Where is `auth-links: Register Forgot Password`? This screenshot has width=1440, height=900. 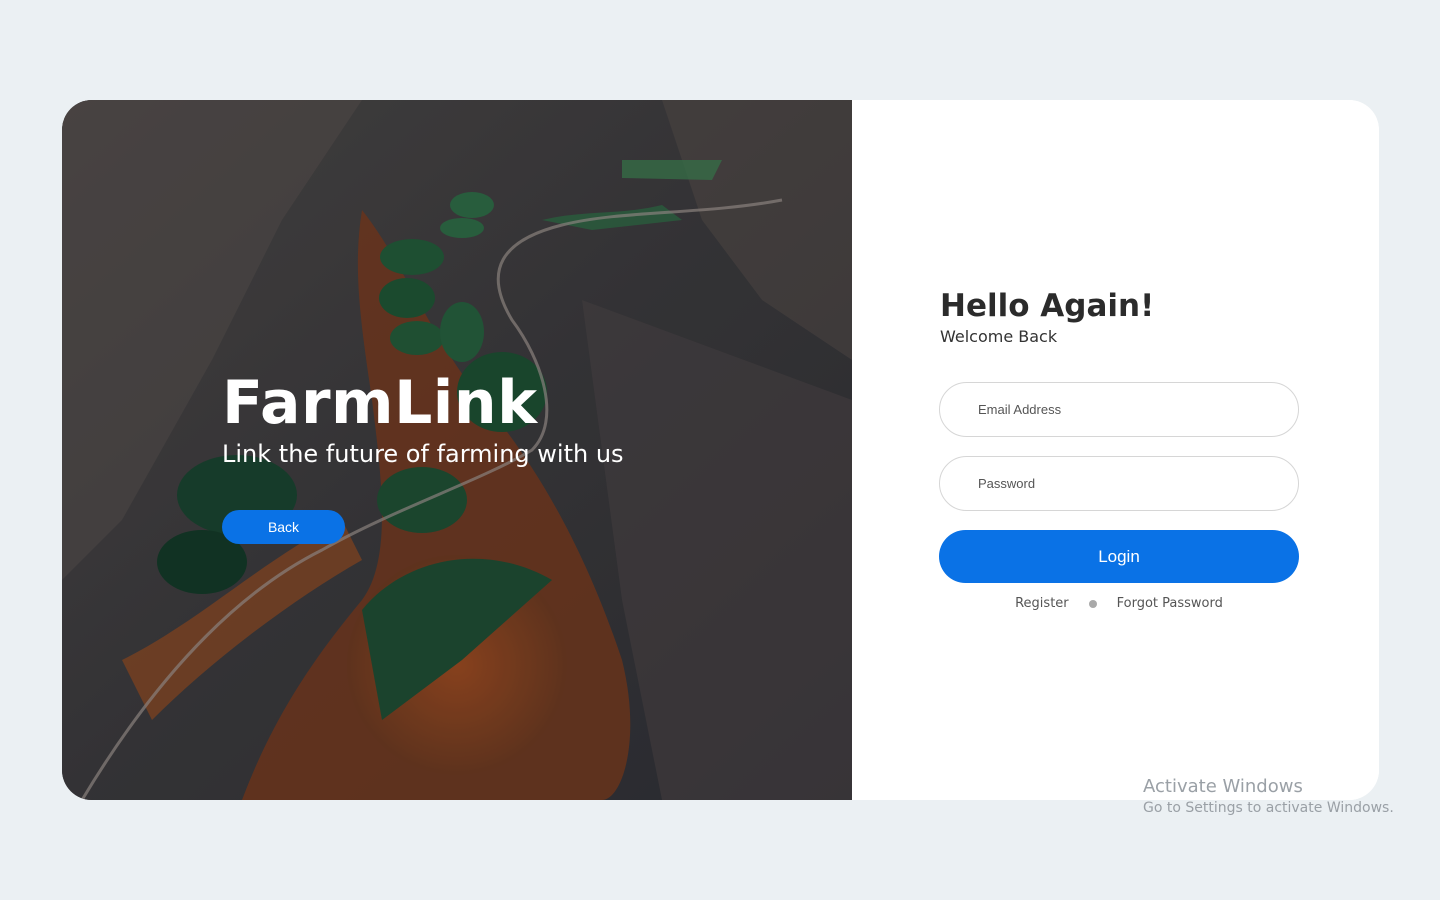 auth-links: Register Forgot Password is located at coordinates (1119, 603).